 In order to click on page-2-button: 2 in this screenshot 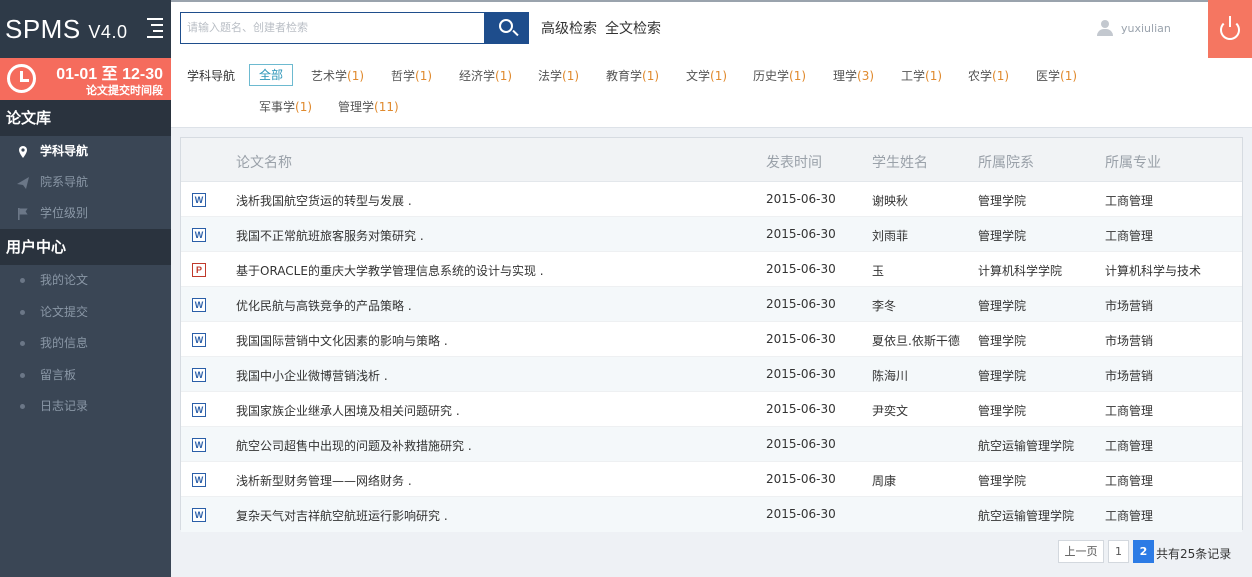, I will do `click(1143, 551)`.